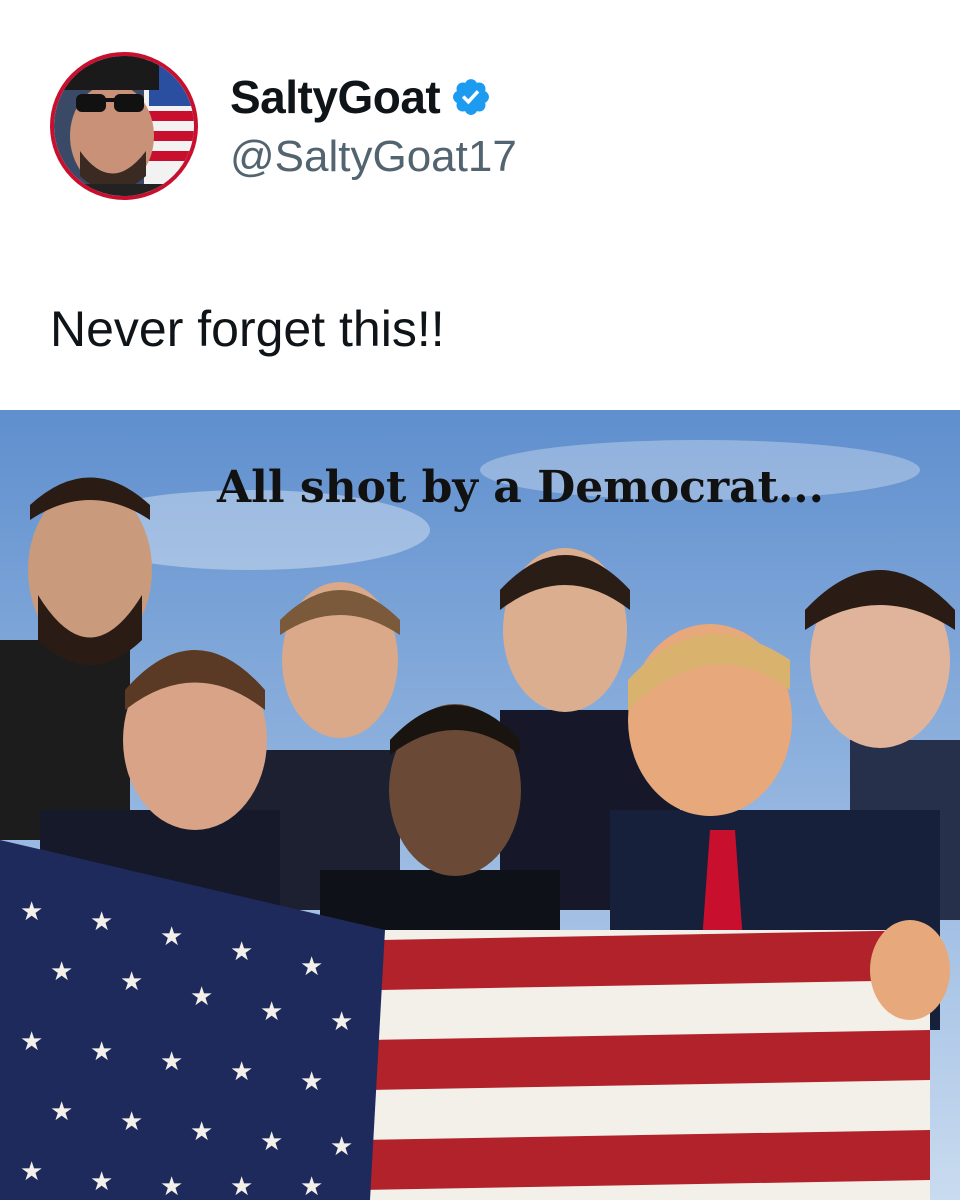 The height and width of the screenshot is (1200, 960). What do you see at coordinates (373, 157) in the screenshot?
I see `author-handle: @SaltyGoat17` at bounding box center [373, 157].